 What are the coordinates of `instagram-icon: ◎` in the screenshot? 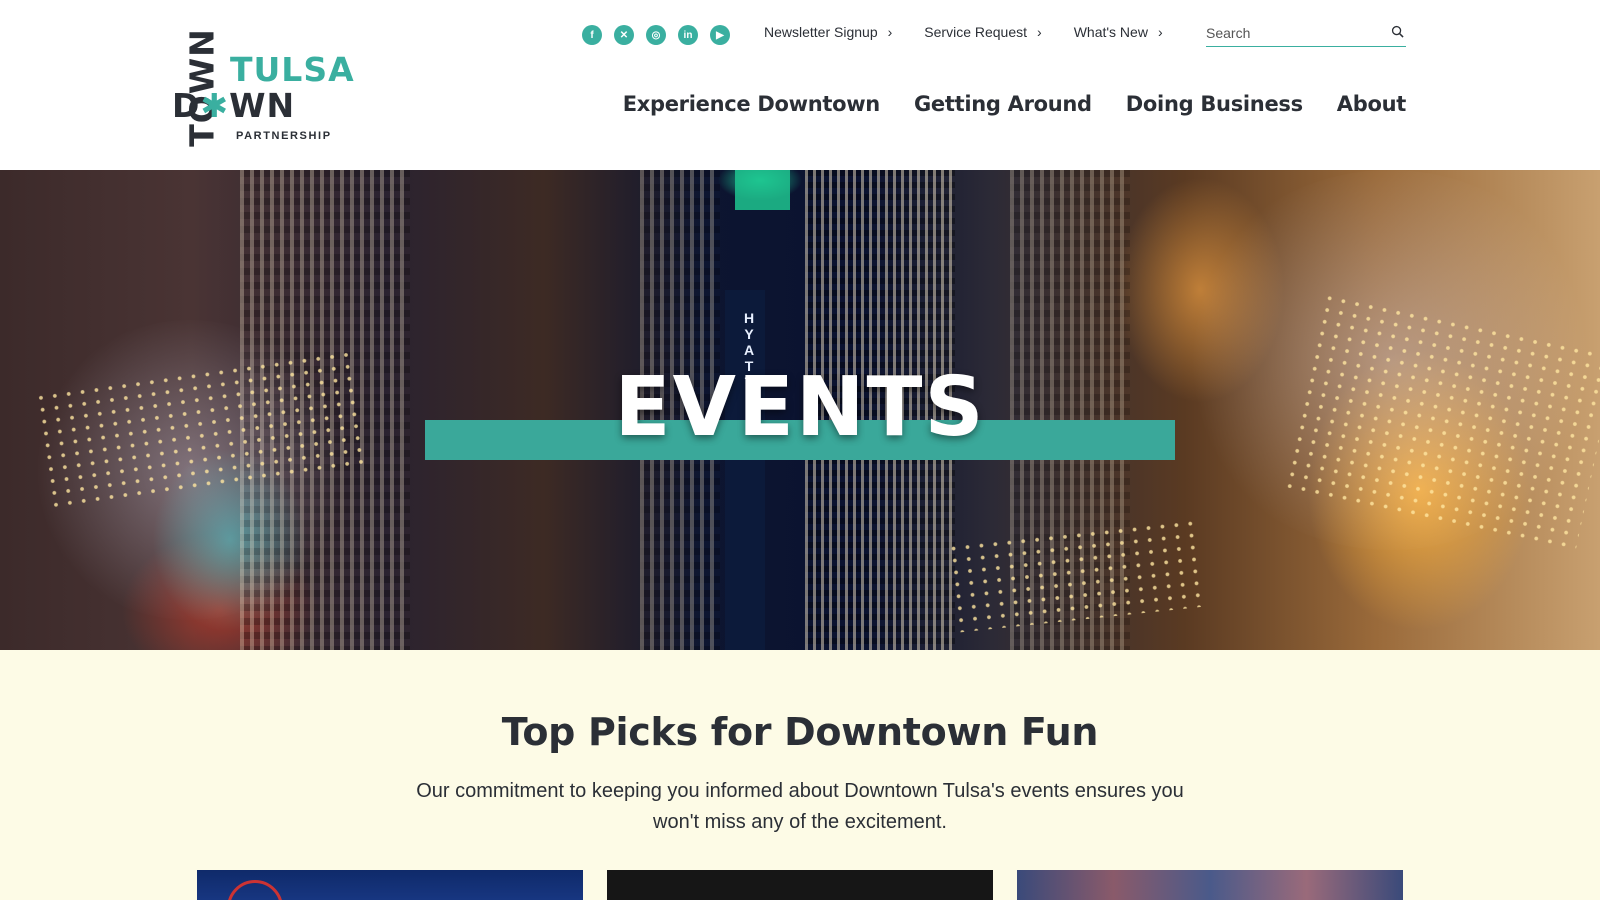 It's located at (656, 35).